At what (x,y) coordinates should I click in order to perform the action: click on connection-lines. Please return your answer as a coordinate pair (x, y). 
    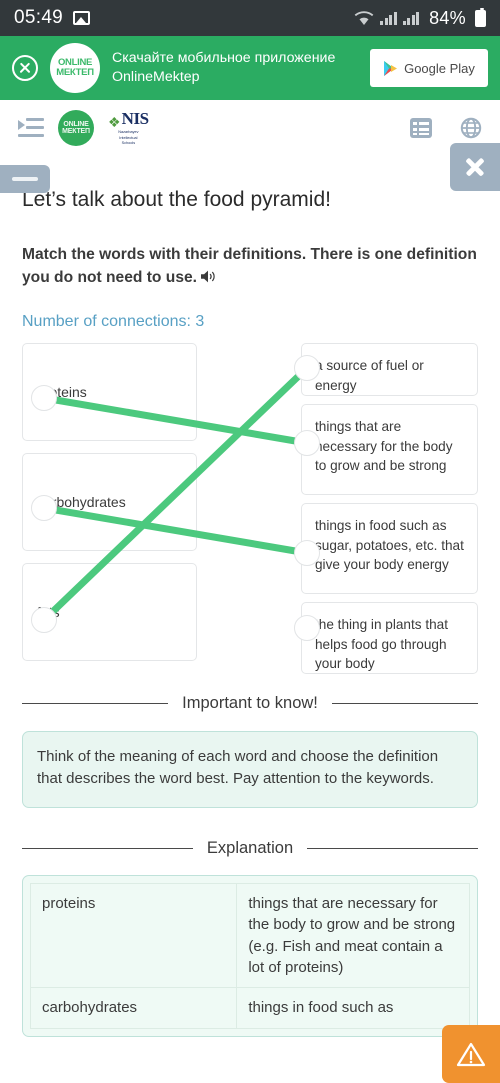
    Looking at the image, I should click on (175, 494).